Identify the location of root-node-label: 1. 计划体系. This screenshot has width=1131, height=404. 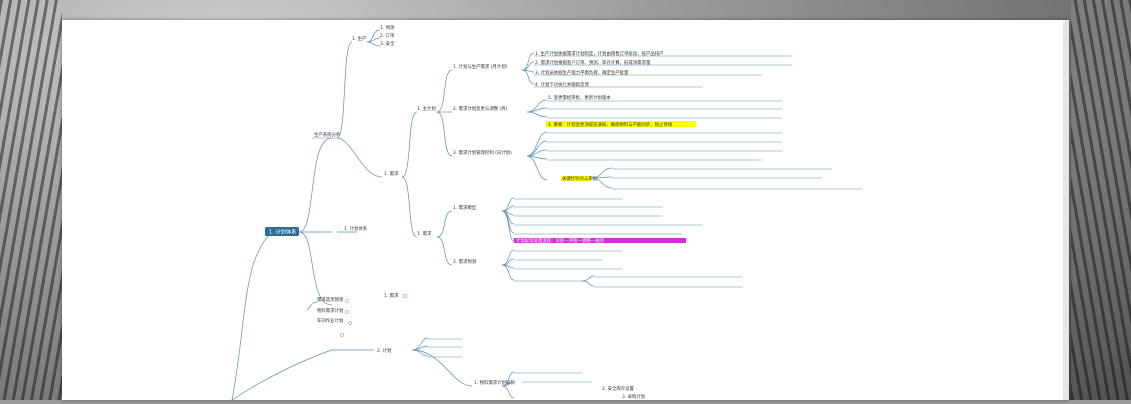
(282, 232).